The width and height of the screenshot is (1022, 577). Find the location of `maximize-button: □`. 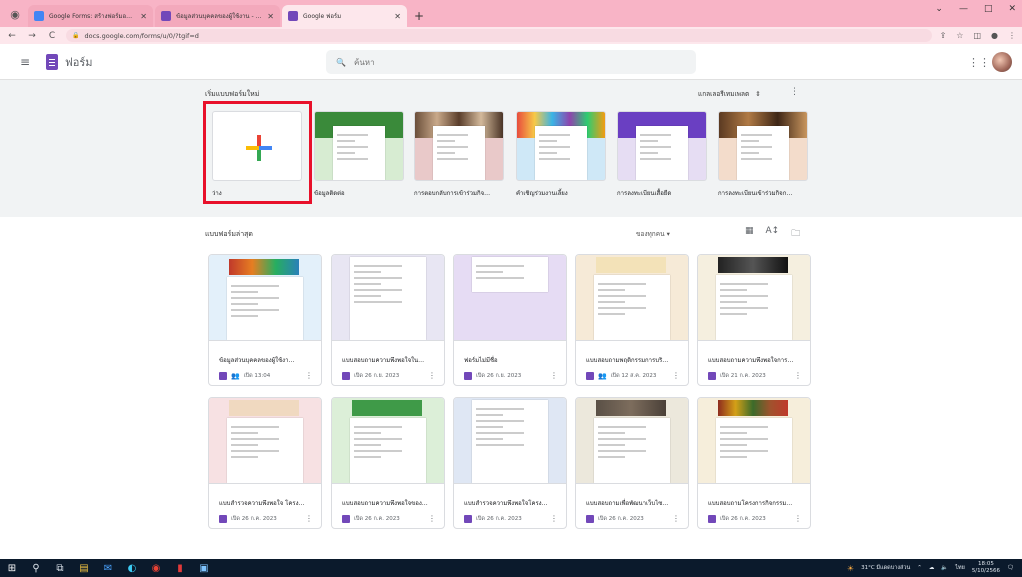

maximize-button: □ is located at coordinates (988, 9).